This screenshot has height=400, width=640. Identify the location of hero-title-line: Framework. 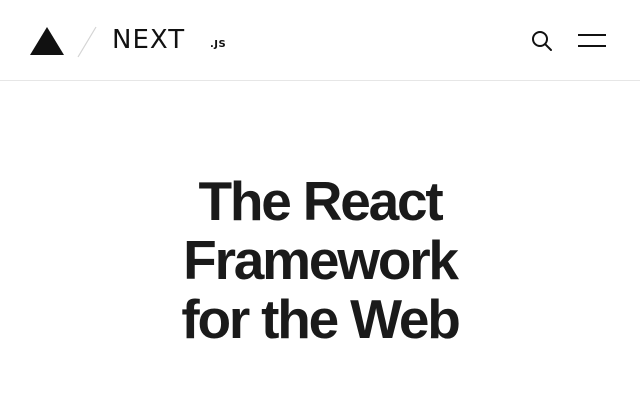
(321, 260).